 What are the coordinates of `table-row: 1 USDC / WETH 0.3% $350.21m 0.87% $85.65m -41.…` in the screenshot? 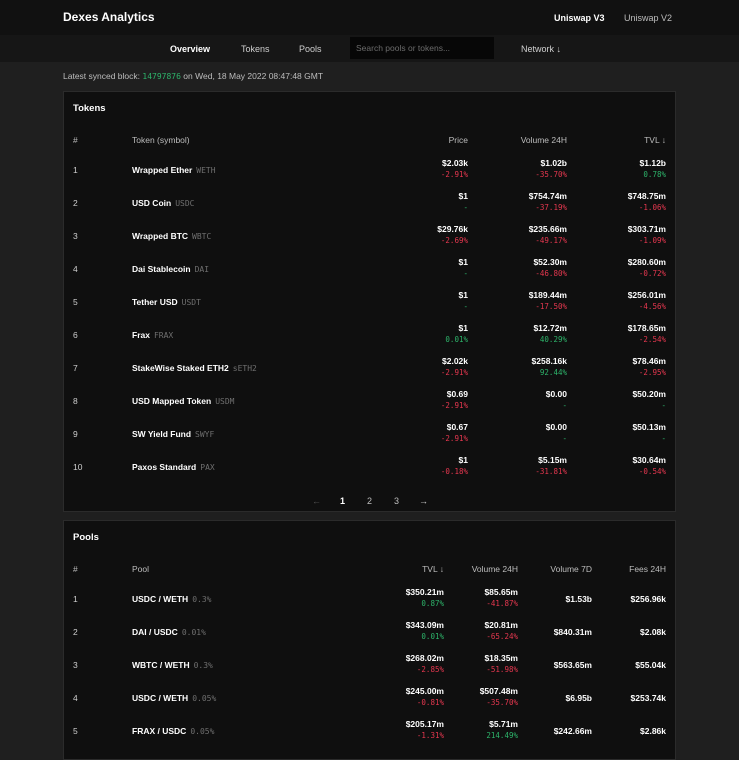 It's located at (369, 598).